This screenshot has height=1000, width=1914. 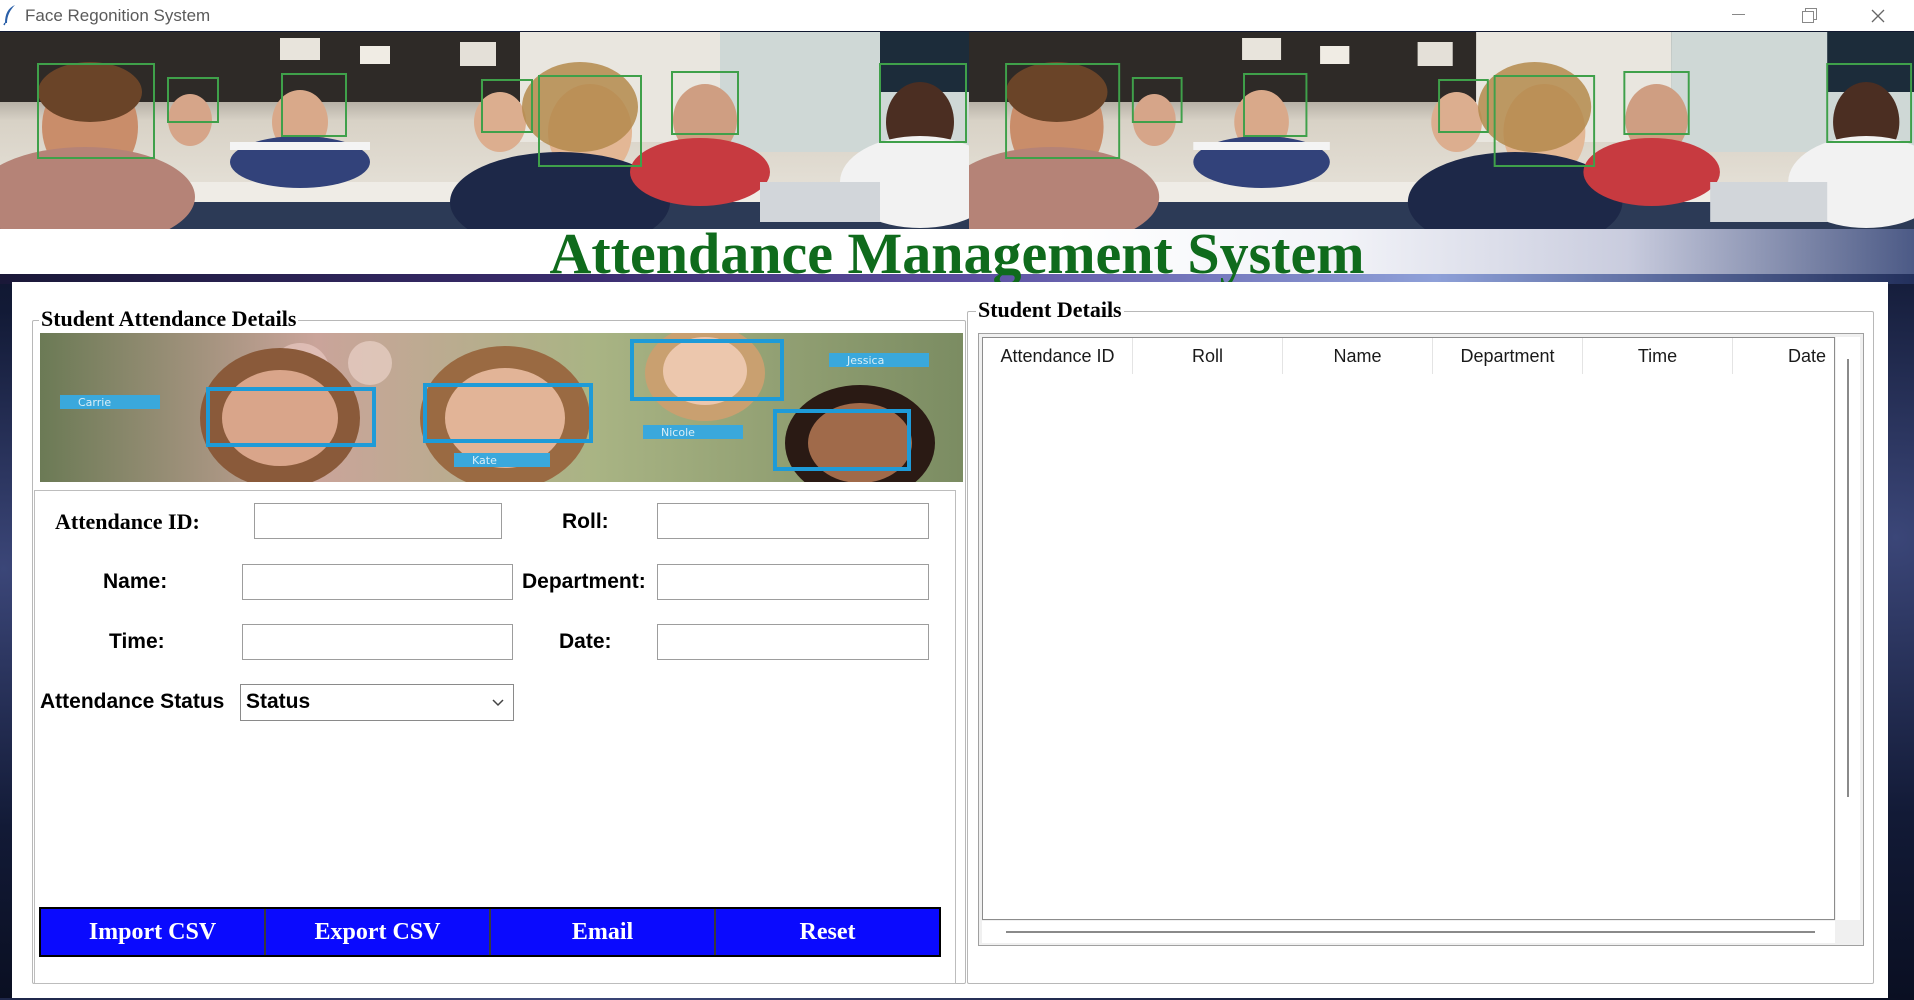 What do you see at coordinates (278, 701) in the screenshot?
I see `attendance-status-value: Status` at bounding box center [278, 701].